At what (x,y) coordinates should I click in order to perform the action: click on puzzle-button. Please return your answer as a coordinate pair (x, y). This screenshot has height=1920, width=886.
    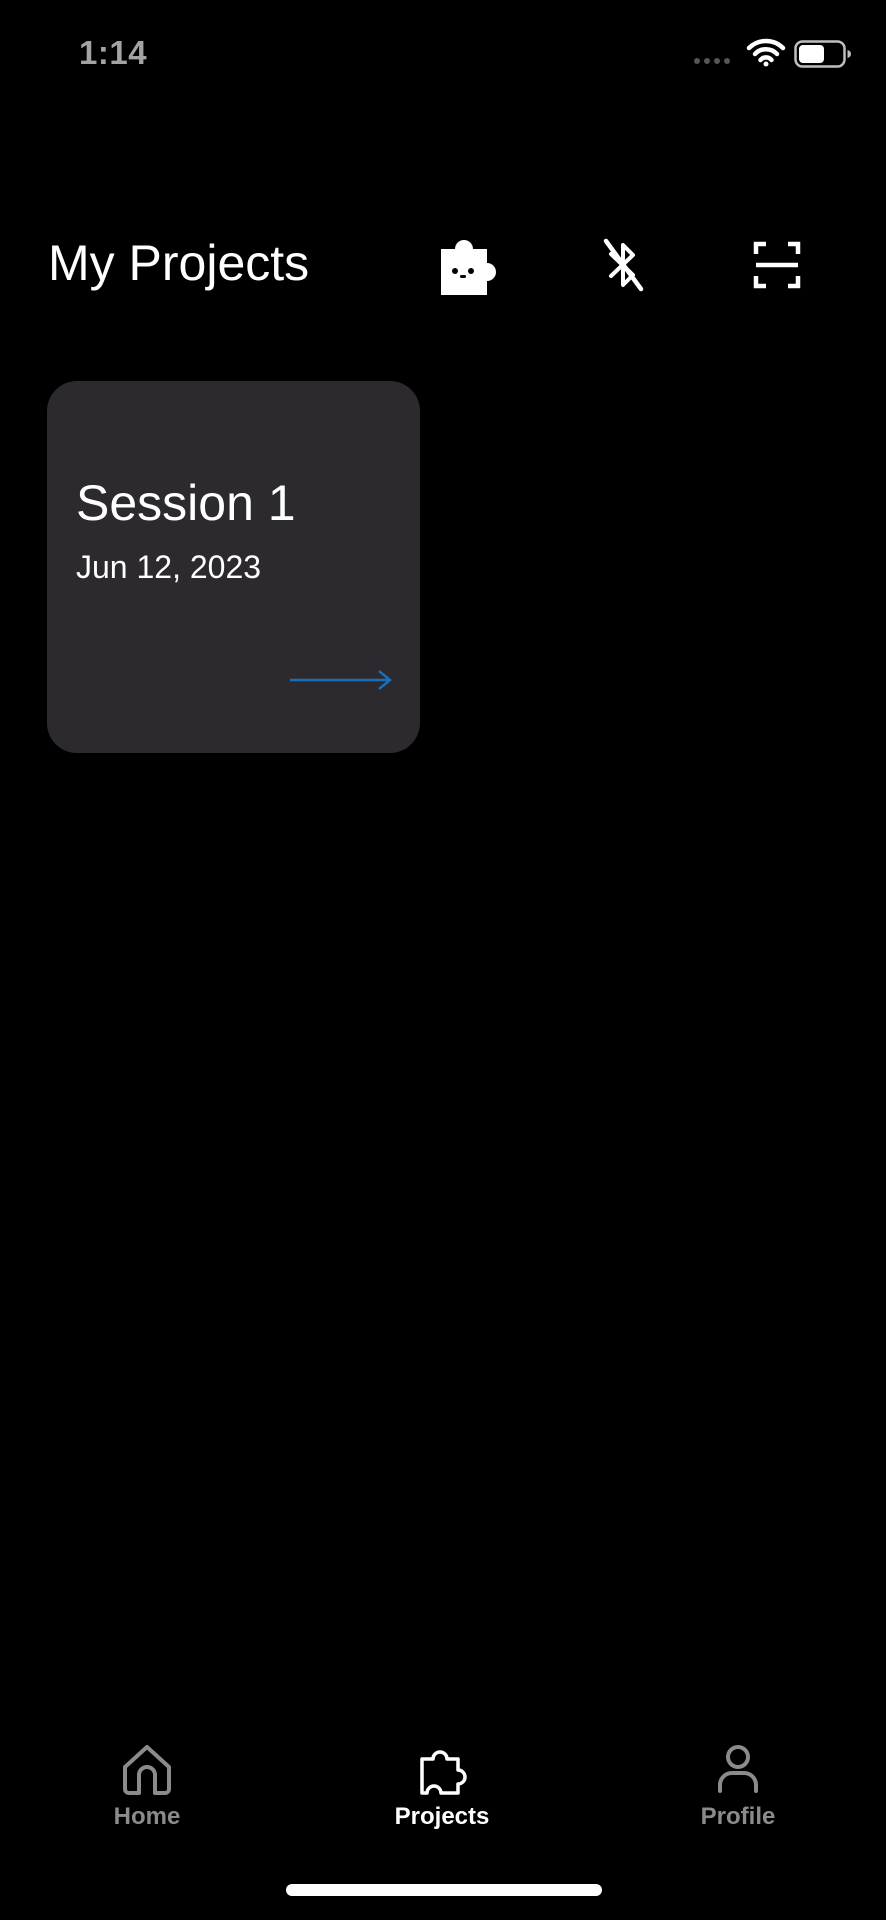
    Looking at the image, I should click on (469, 265).